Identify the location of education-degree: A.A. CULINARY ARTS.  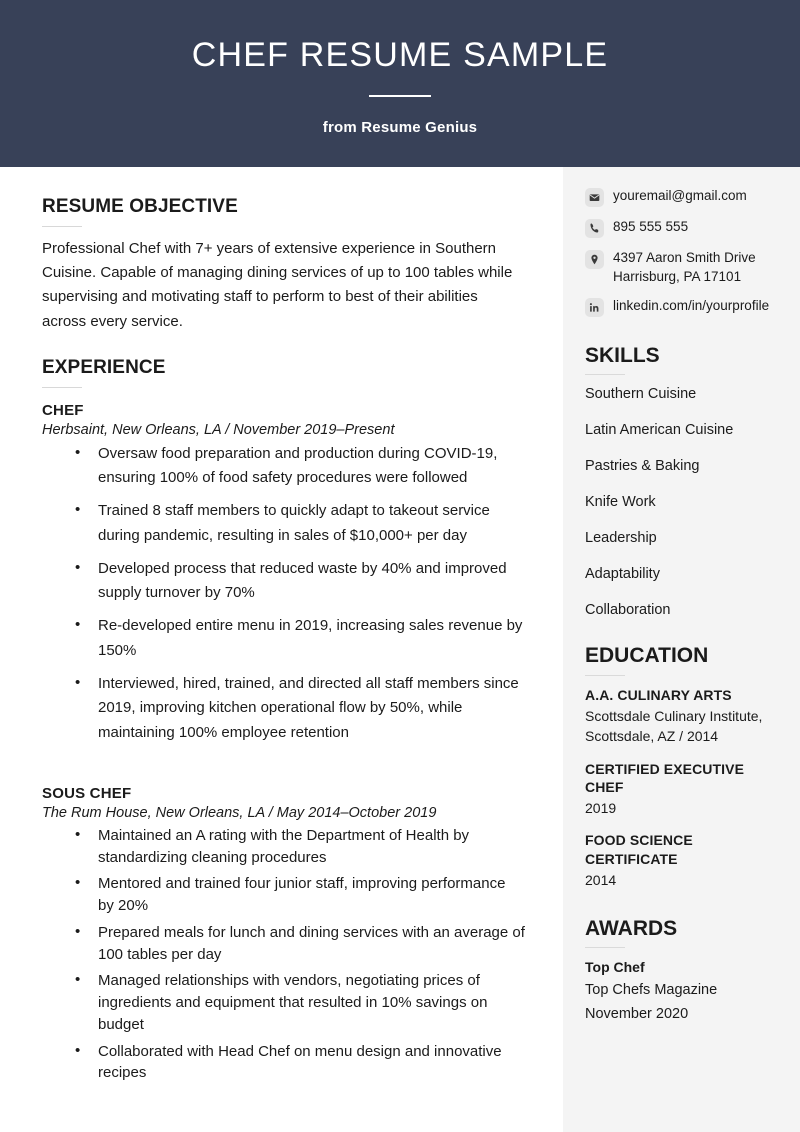
(658, 694).